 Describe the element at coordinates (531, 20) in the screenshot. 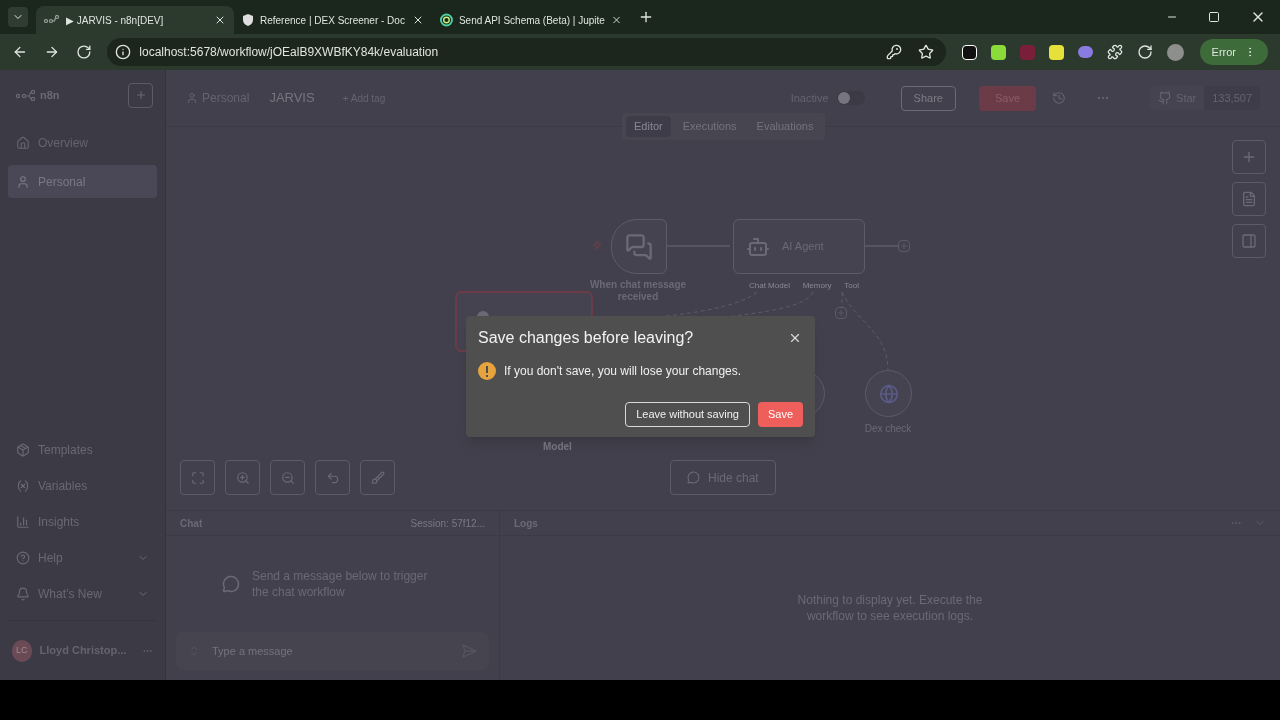

I see `tab-title: Send API Schema (Beta) | Jupite` at that location.